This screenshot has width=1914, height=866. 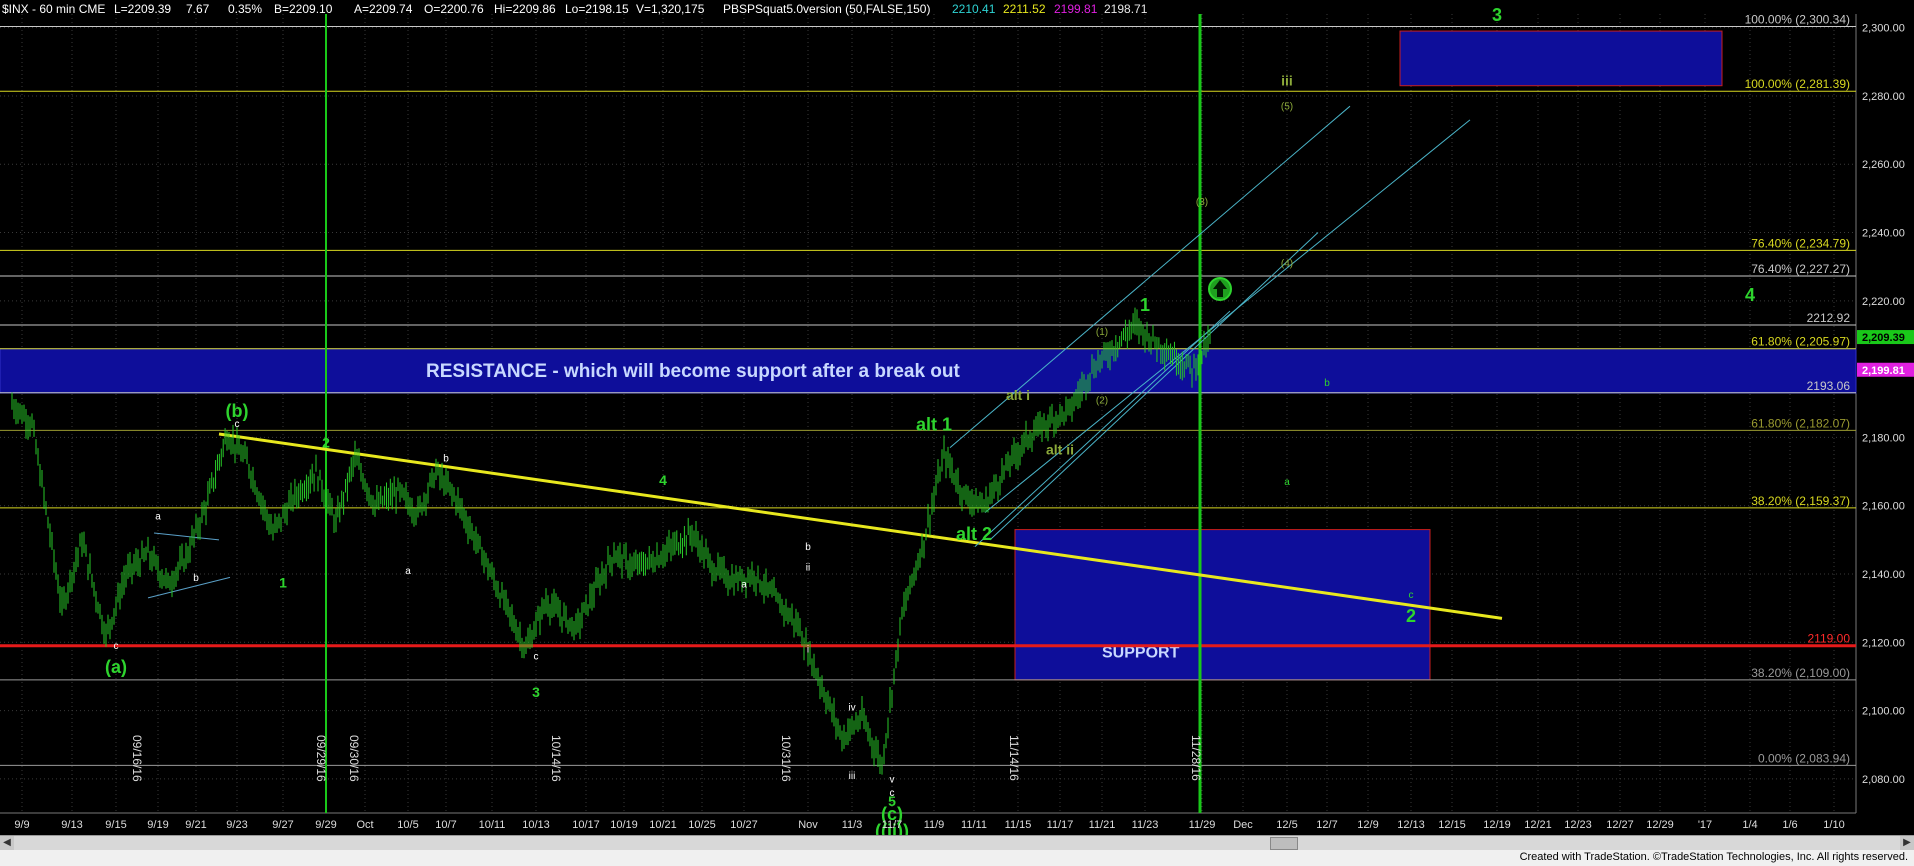 I want to click on bid-price: B=2209.10, so click(x=303, y=9).